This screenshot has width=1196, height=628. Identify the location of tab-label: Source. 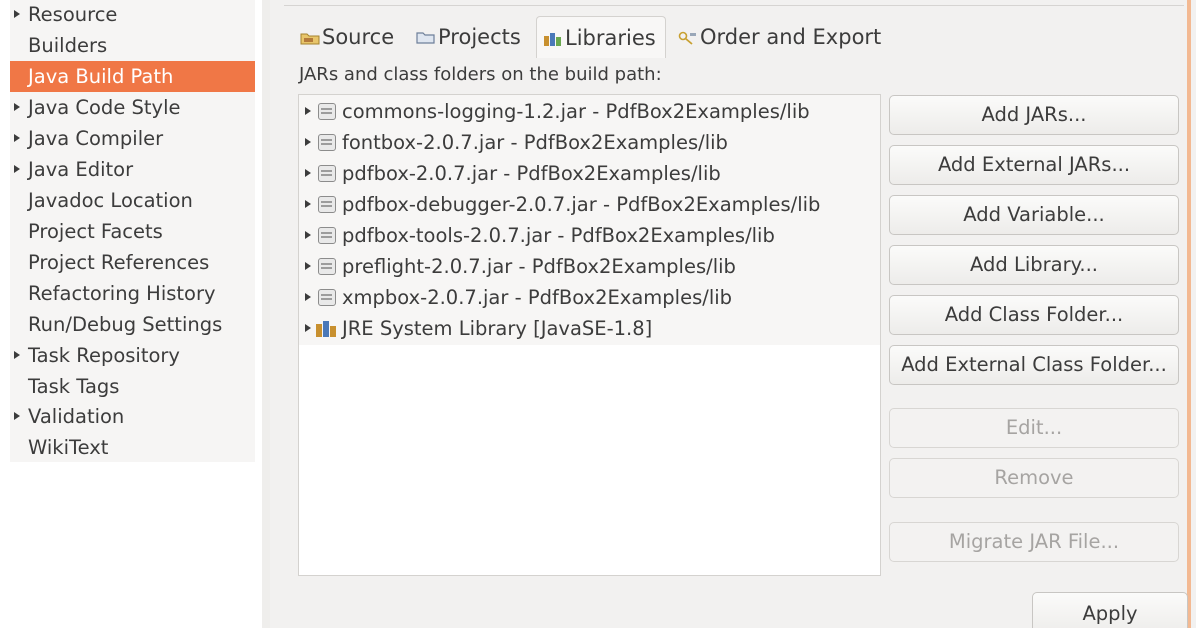
(358, 37).